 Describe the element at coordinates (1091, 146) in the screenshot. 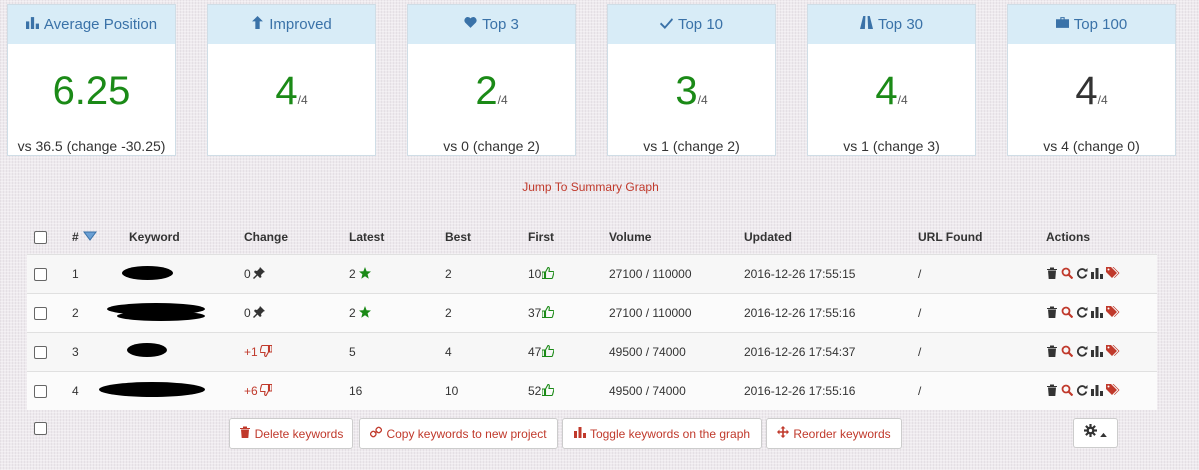

I see `card-footer: vs 4 (change 0)` at that location.